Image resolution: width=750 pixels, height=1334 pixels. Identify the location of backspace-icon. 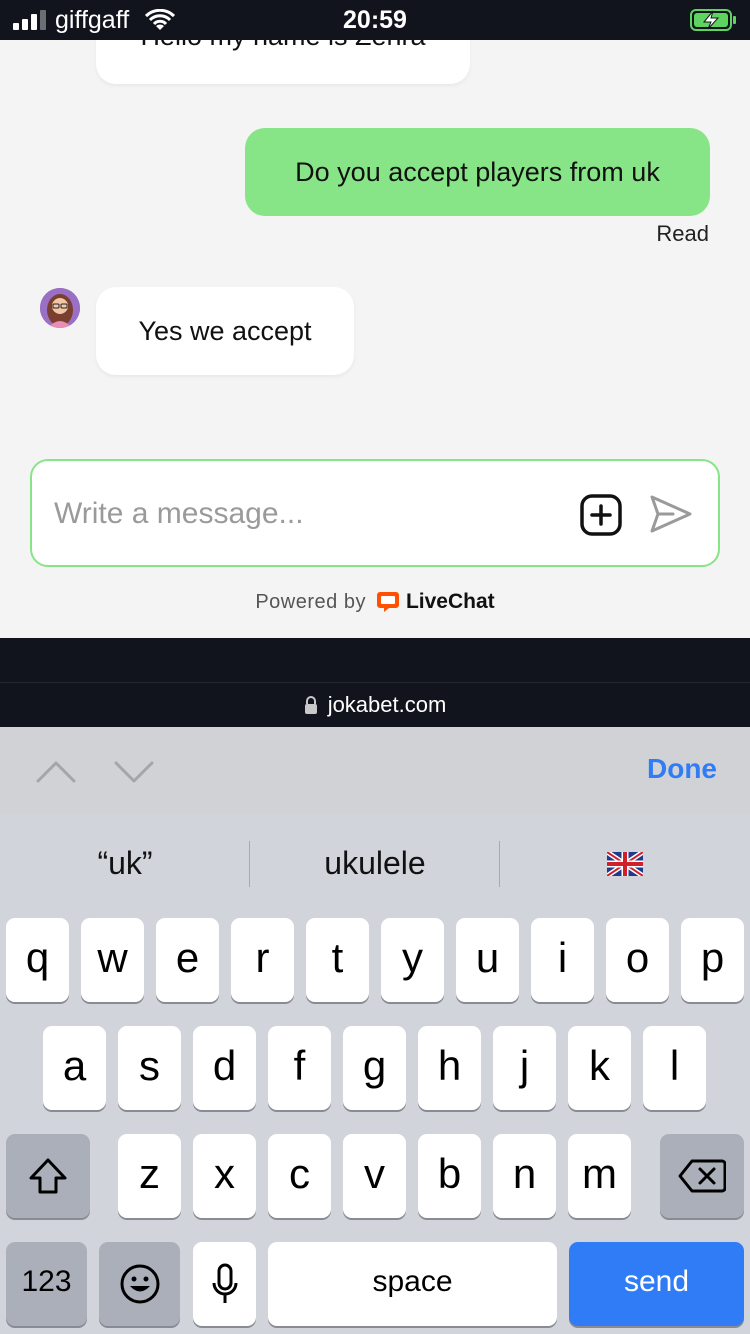
(702, 1176).